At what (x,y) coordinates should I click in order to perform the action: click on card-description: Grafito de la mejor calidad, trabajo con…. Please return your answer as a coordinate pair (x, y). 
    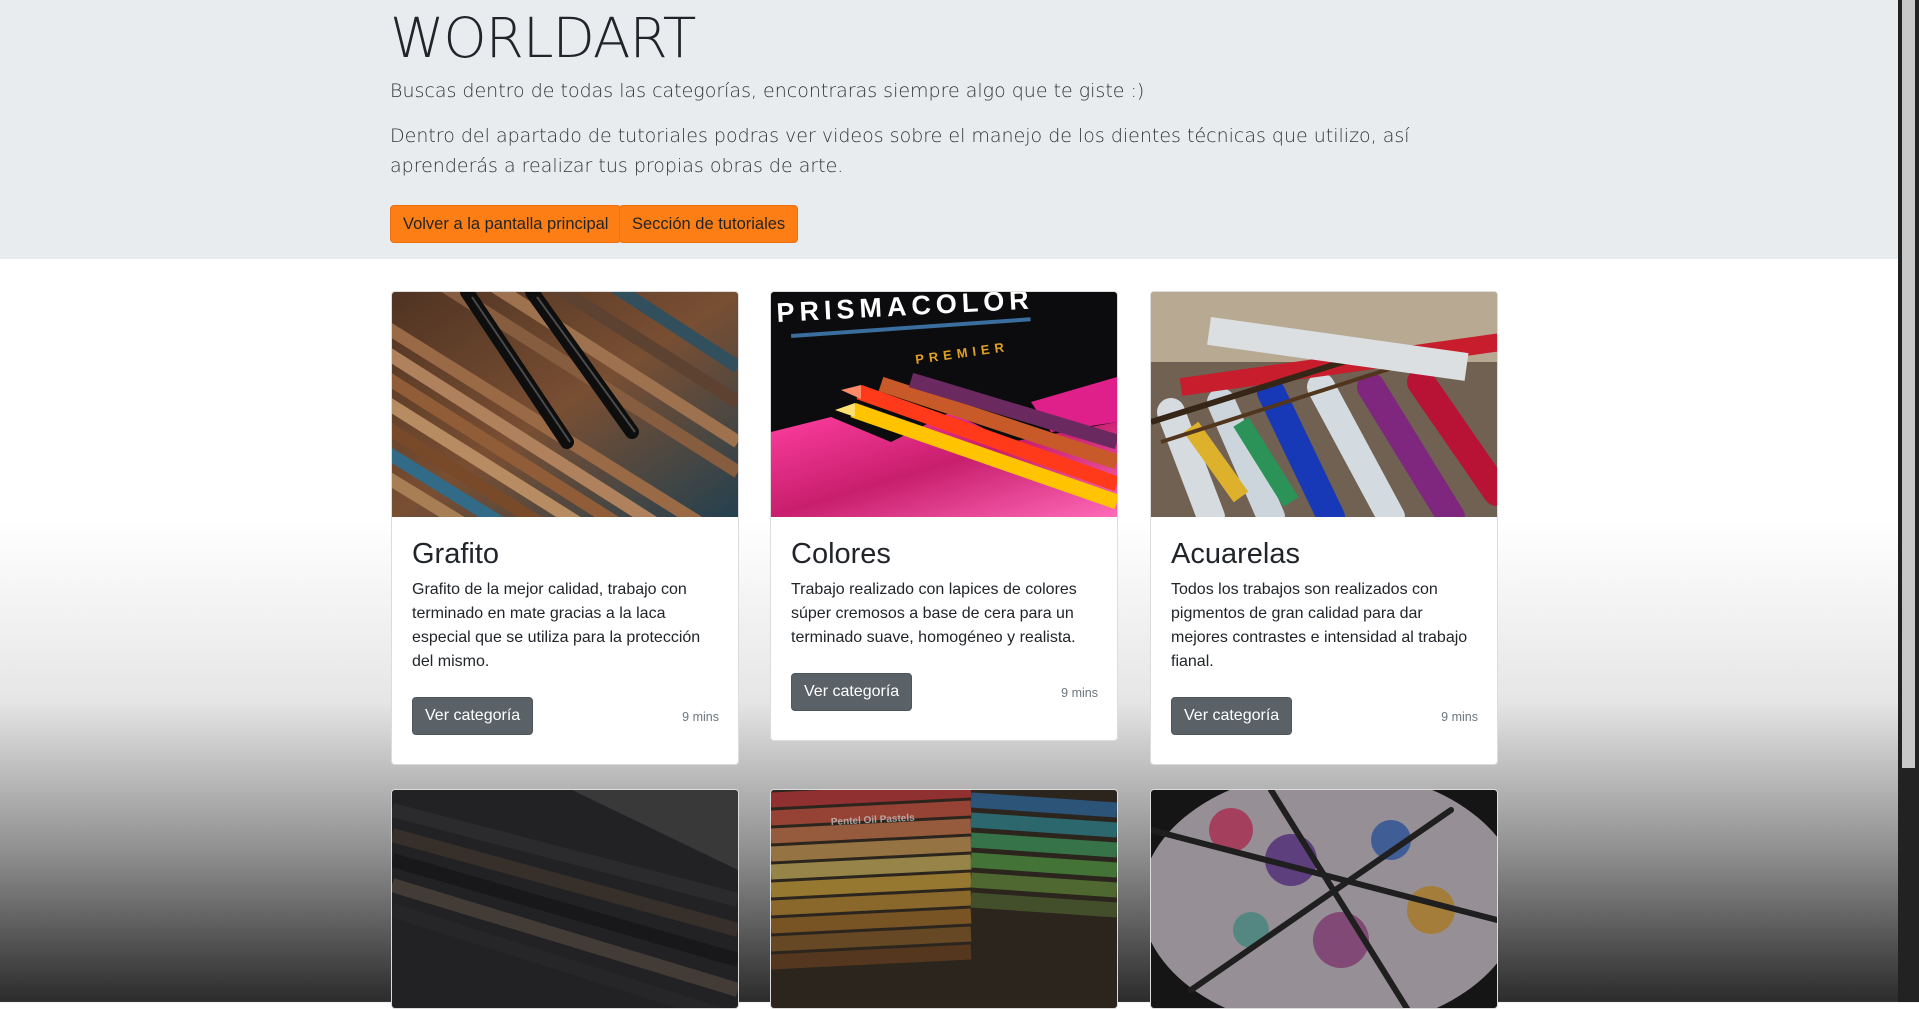
    Looking at the image, I should click on (556, 625).